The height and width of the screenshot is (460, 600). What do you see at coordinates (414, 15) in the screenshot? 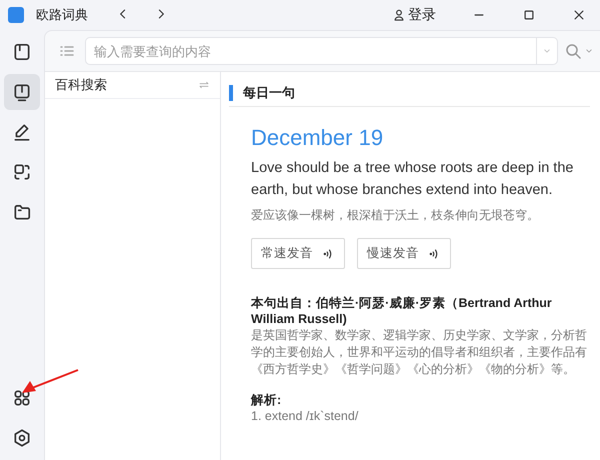
I see `login-button: 登录` at bounding box center [414, 15].